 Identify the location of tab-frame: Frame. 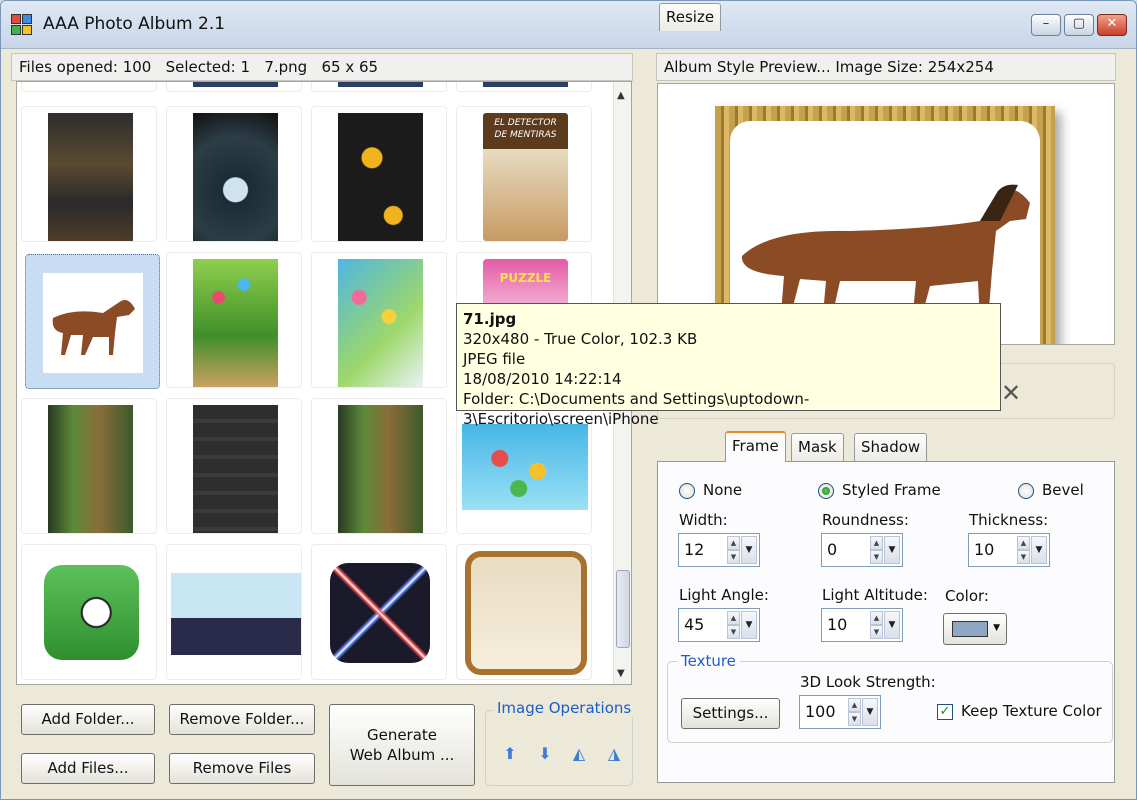
(755, 446).